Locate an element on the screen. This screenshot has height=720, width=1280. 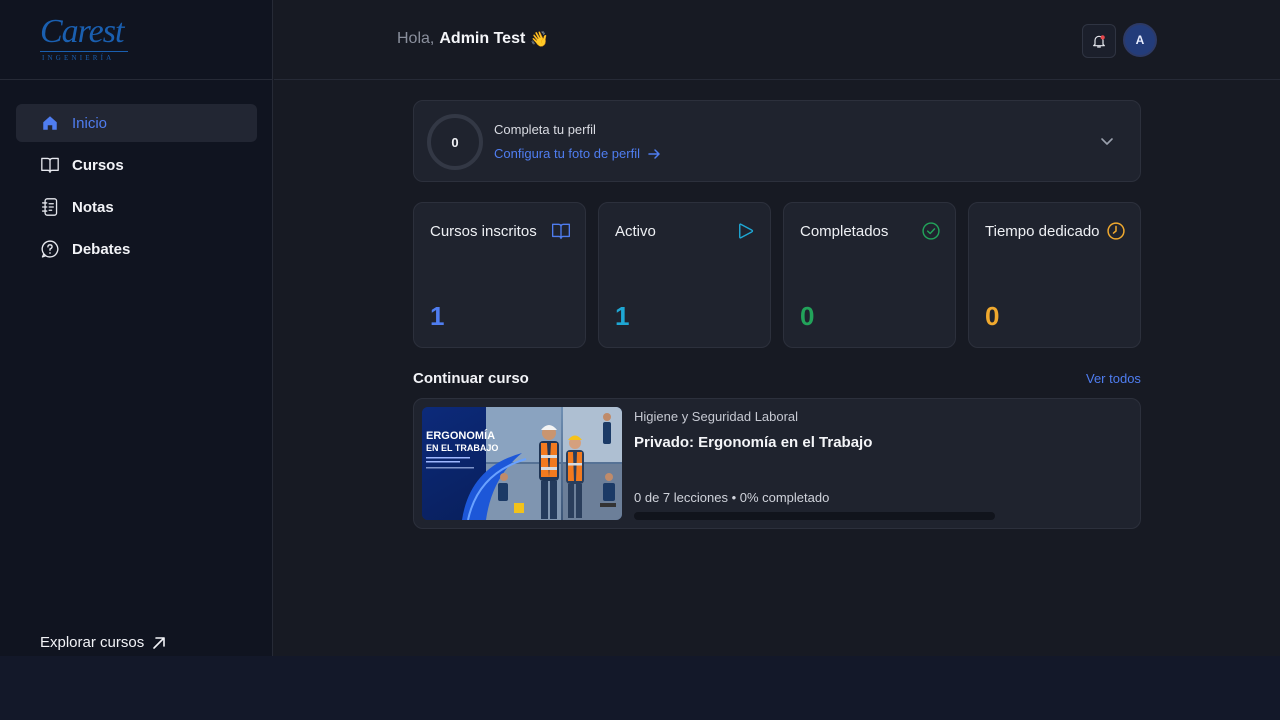
page-bottom-band is located at coordinates (640, 688).